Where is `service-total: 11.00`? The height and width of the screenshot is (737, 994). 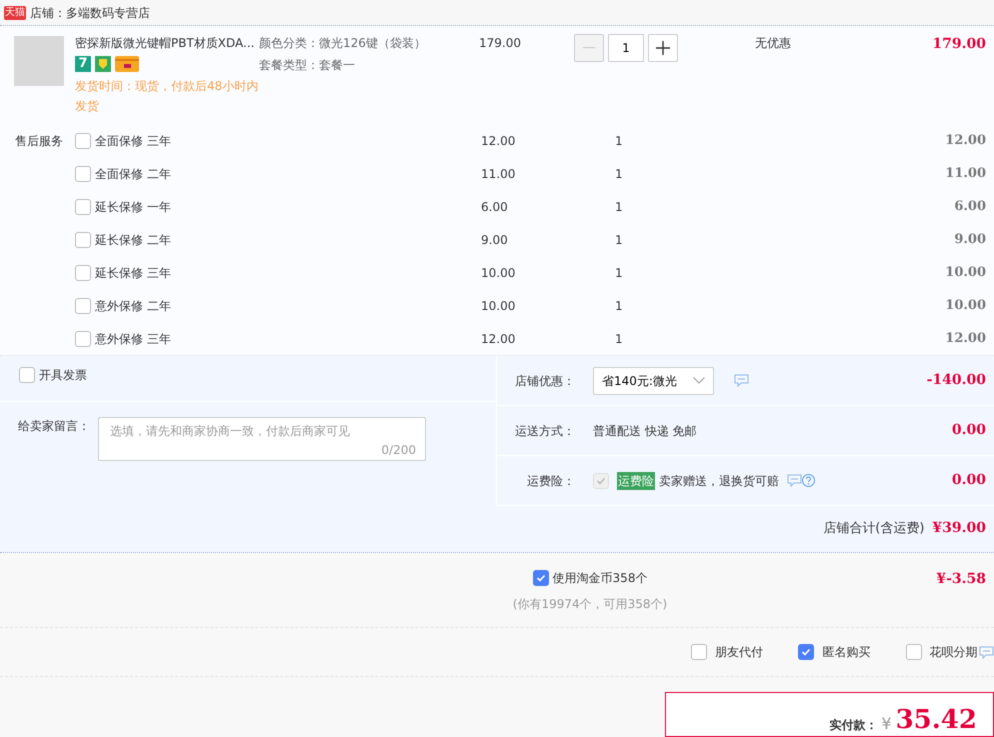
service-total: 11.00 is located at coordinates (965, 173).